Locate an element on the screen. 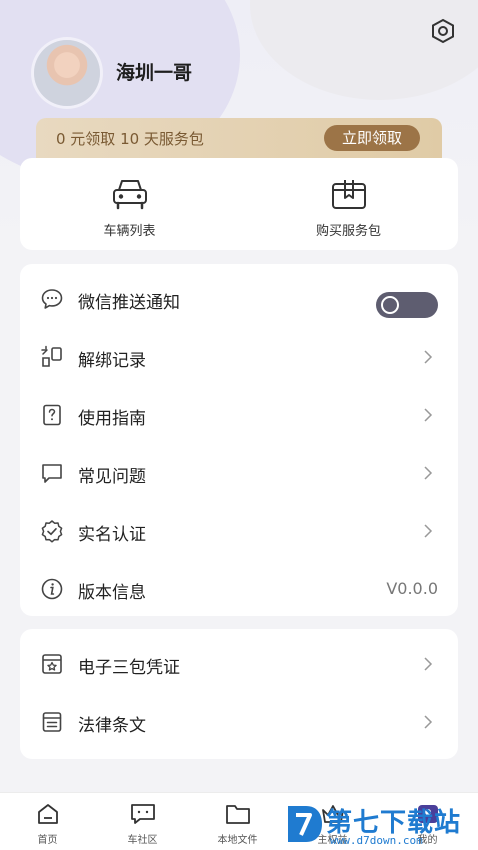 Image resolution: width=478 pixels, height=850 pixels. menu-item-legal-terms: 法律条文 is located at coordinates (239, 722).